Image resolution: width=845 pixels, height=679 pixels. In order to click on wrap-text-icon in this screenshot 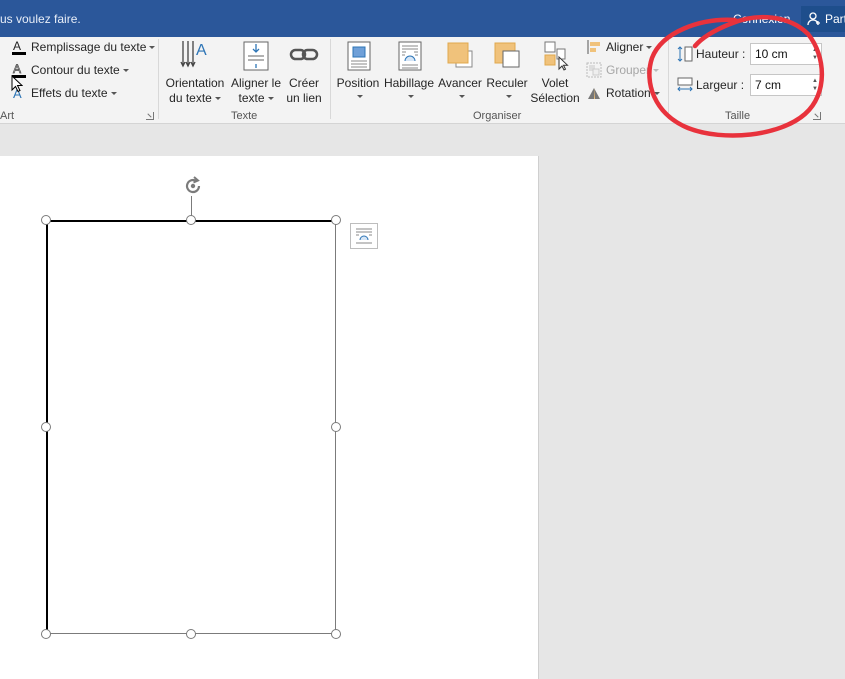, I will do `click(409, 56)`.